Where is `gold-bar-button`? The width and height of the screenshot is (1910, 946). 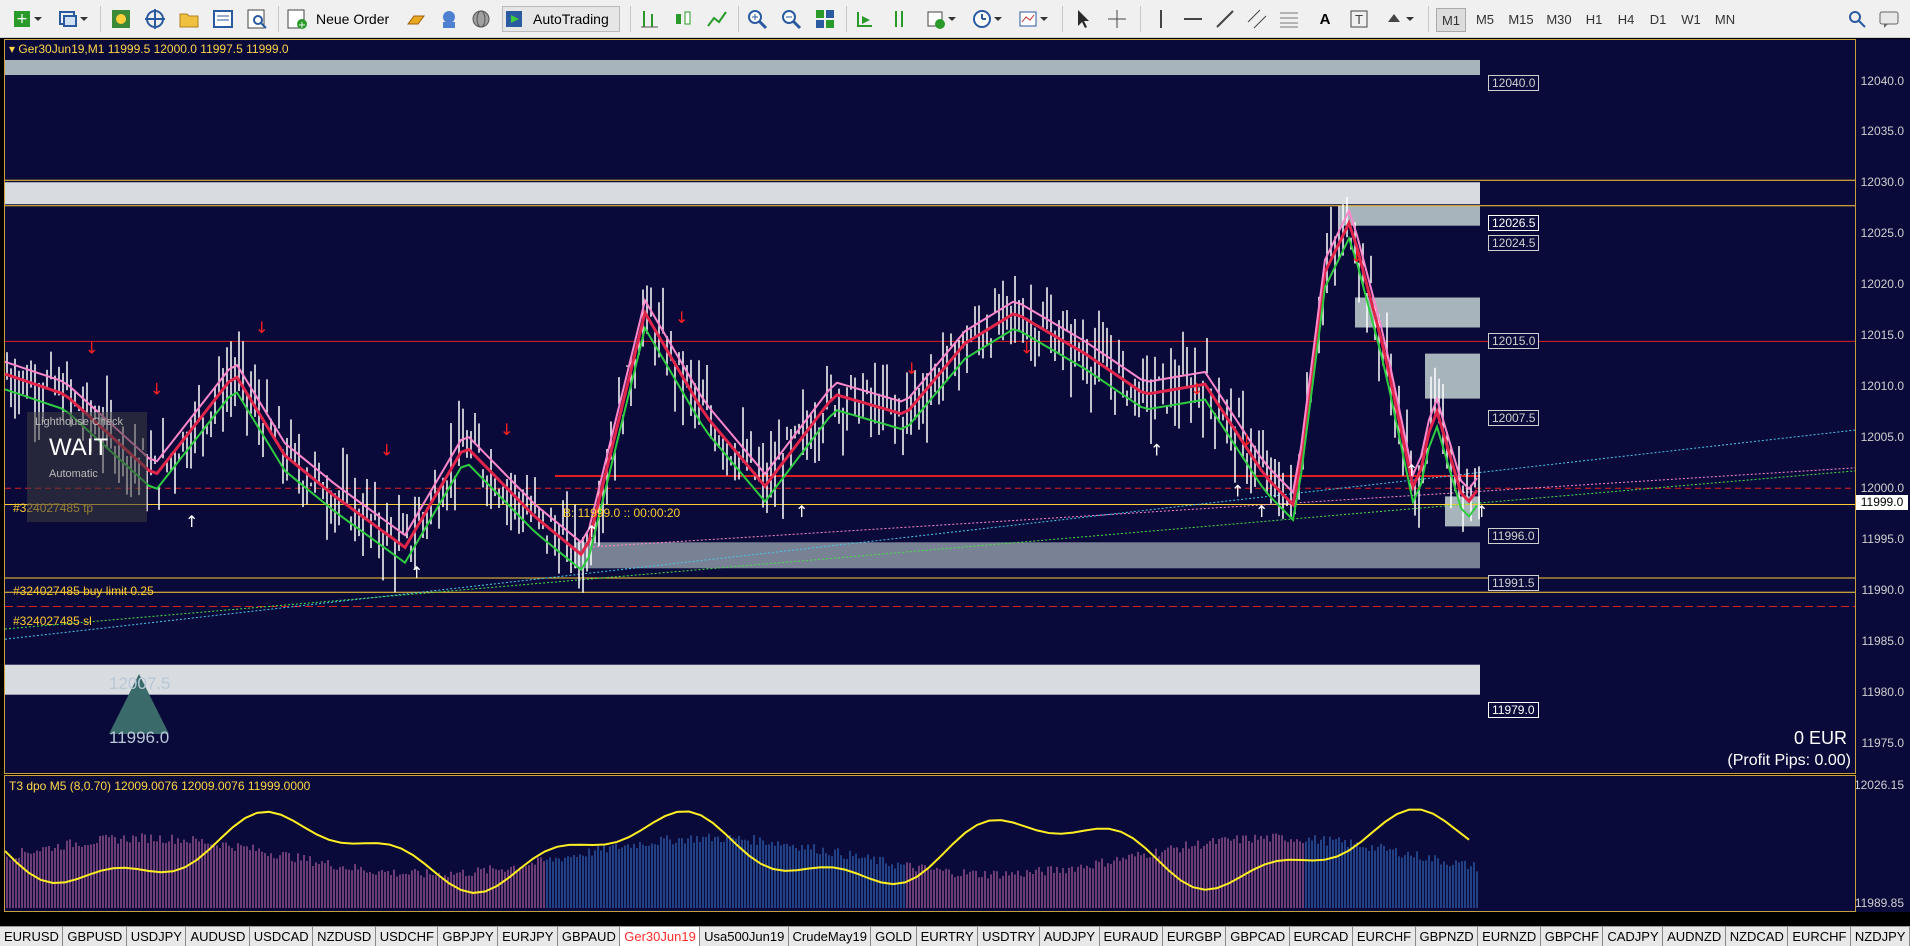
gold-bar-button is located at coordinates (417, 19).